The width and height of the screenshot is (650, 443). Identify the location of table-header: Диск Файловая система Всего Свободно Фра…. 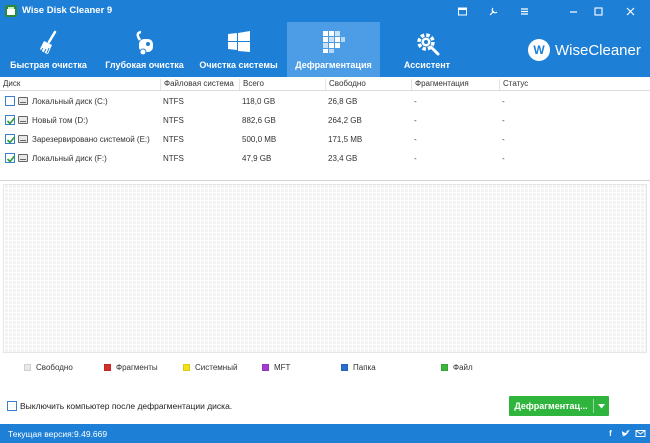
(325, 84).